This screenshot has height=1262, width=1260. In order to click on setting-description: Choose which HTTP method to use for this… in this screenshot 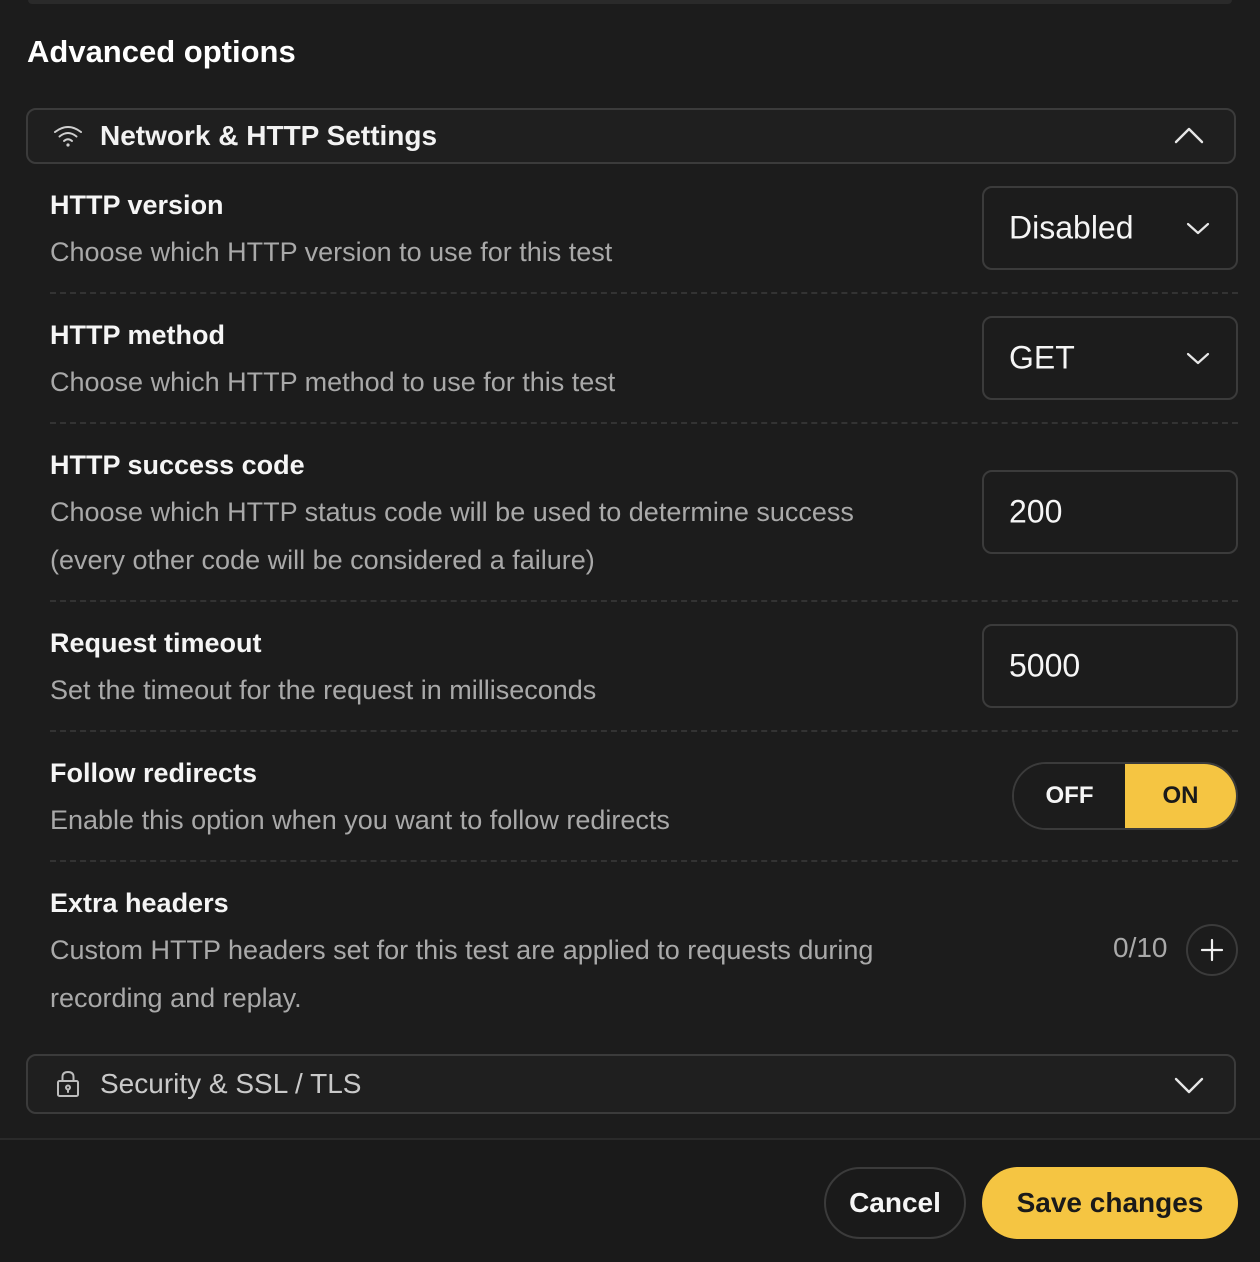, I will do `click(333, 382)`.